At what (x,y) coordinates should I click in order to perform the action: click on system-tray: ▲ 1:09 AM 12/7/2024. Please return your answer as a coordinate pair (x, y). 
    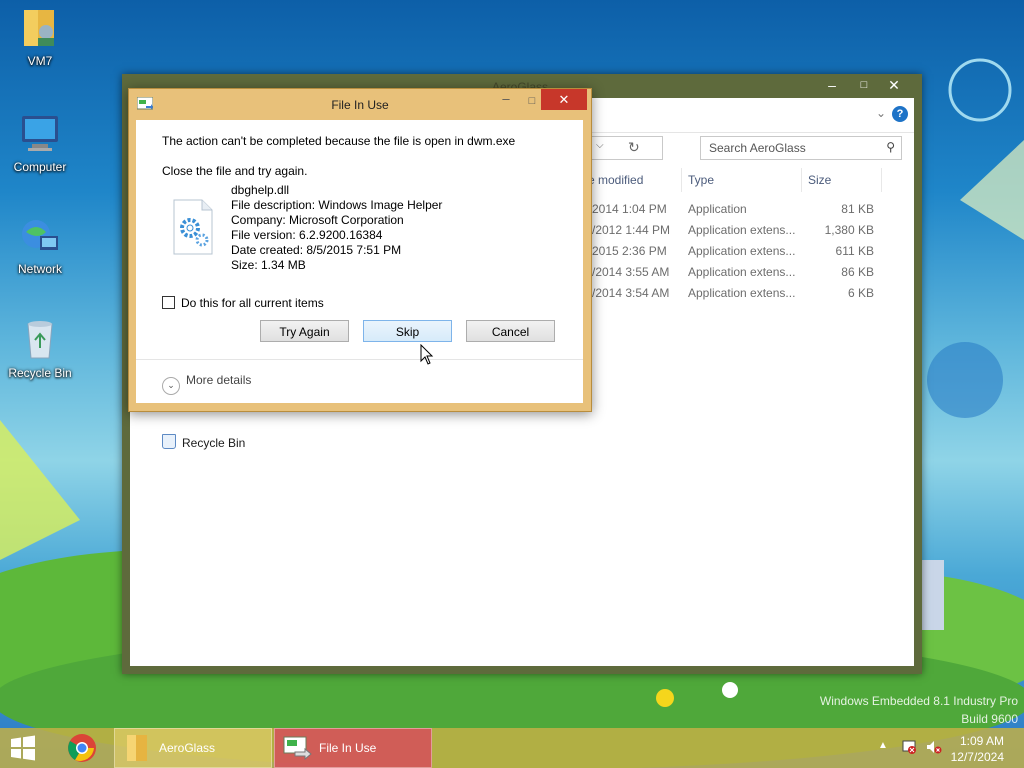
    Looking at the image, I should click on (944, 748).